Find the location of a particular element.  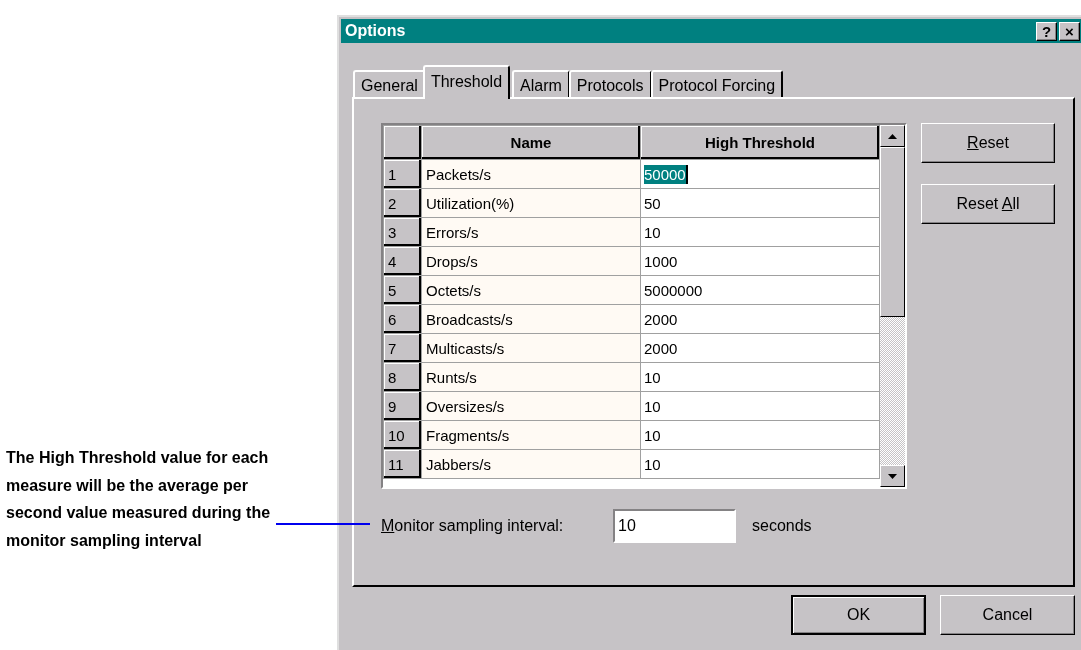

table-cell: Drops/s is located at coordinates (531, 261).